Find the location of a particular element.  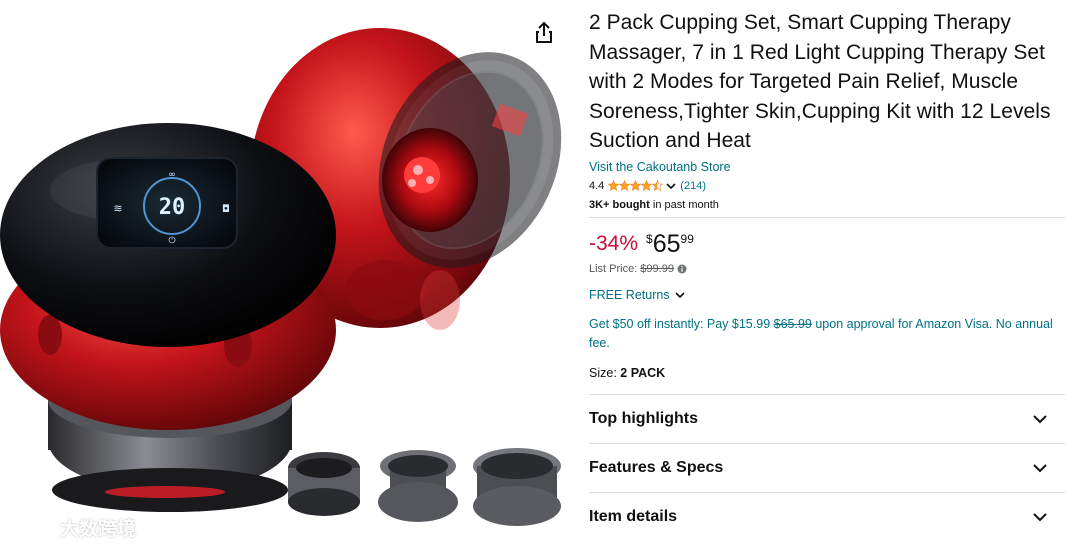

list-price-value: $99.99 is located at coordinates (657, 268).